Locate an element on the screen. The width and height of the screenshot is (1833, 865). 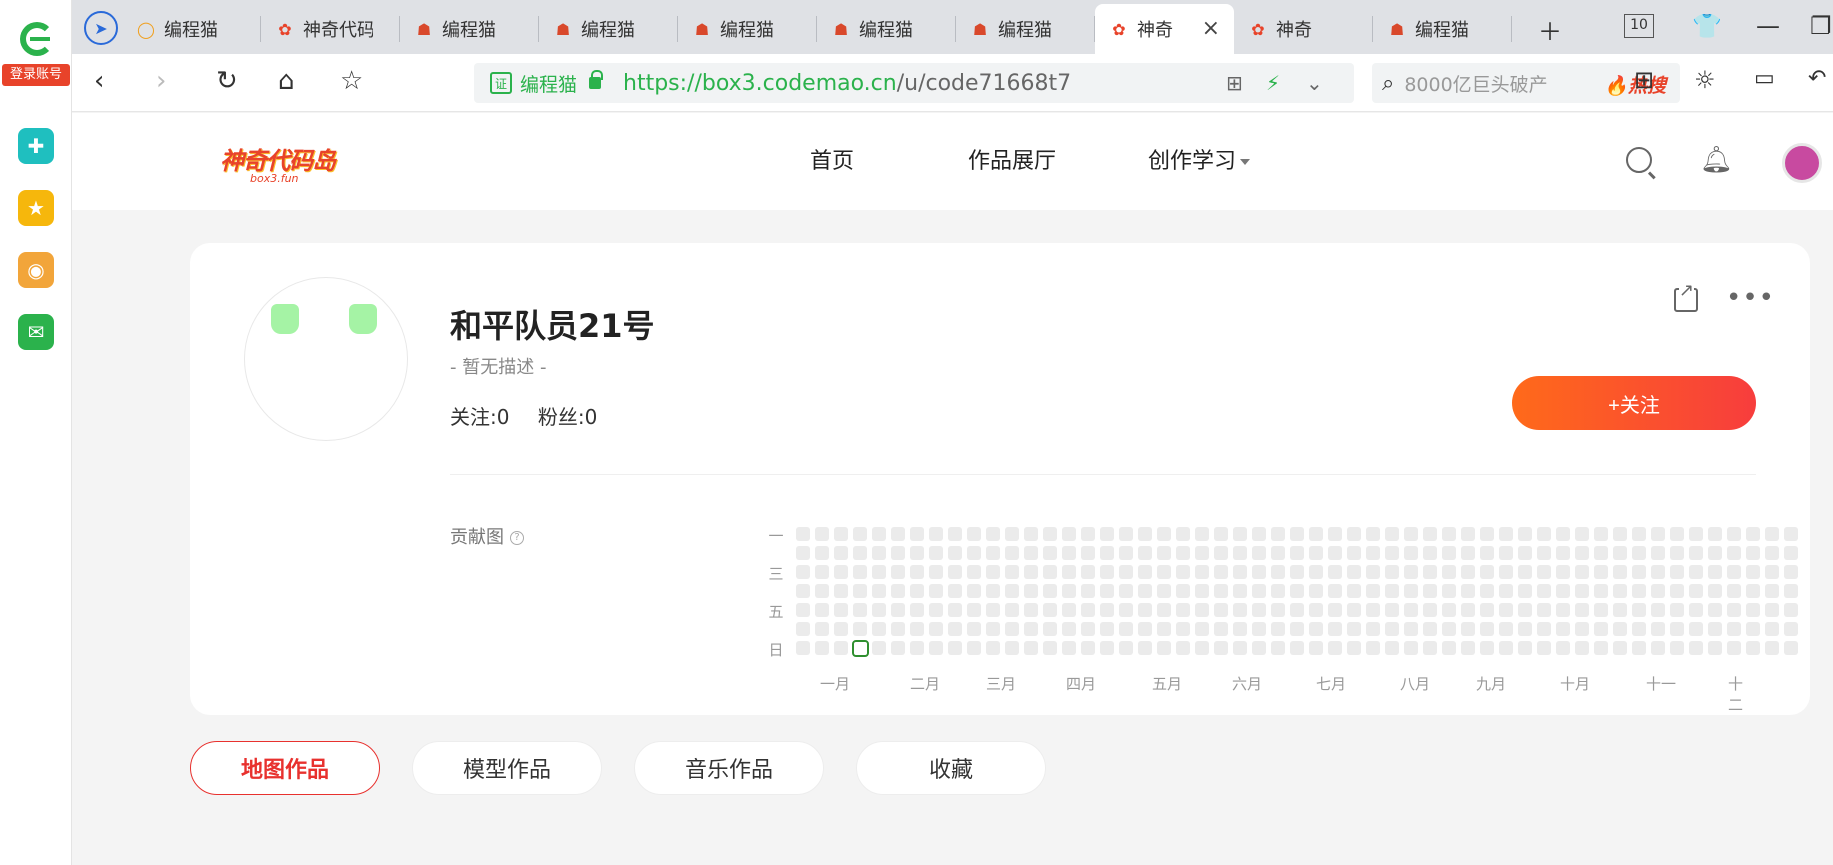
reload-icon: ↻ is located at coordinates (227, 81).